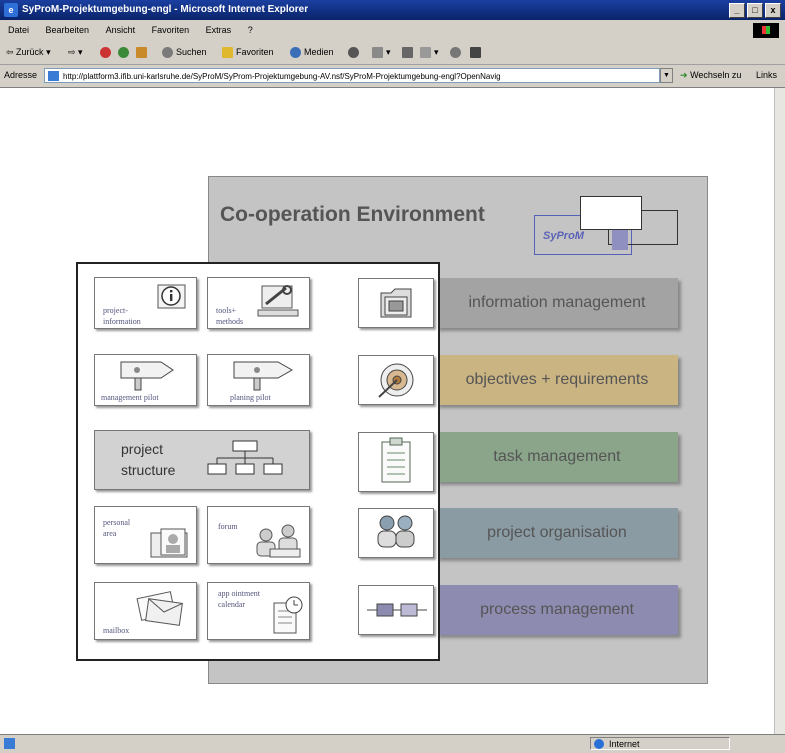  What do you see at coordinates (230, 316) in the screenshot?
I see `tile-label: tools+ methods` at bounding box center [230, 316].